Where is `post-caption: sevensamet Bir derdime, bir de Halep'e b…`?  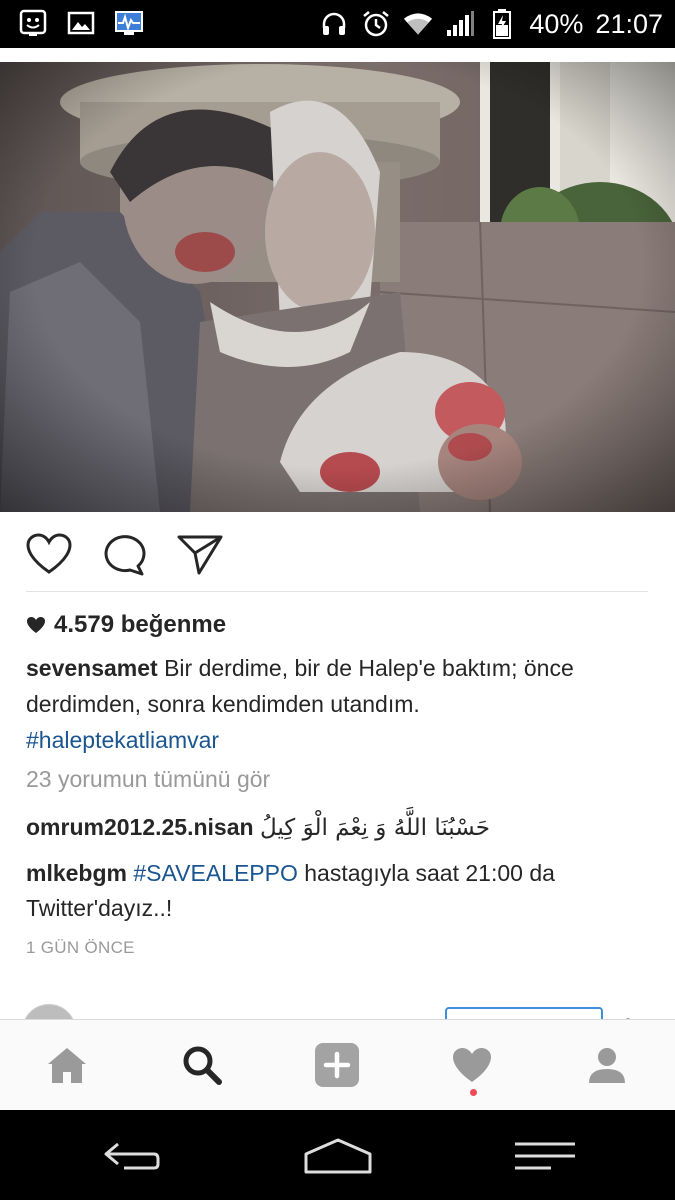
post-caption: sevensamet Bir derdime, bir de Halep'e b… is located at coordinates (338, 704).